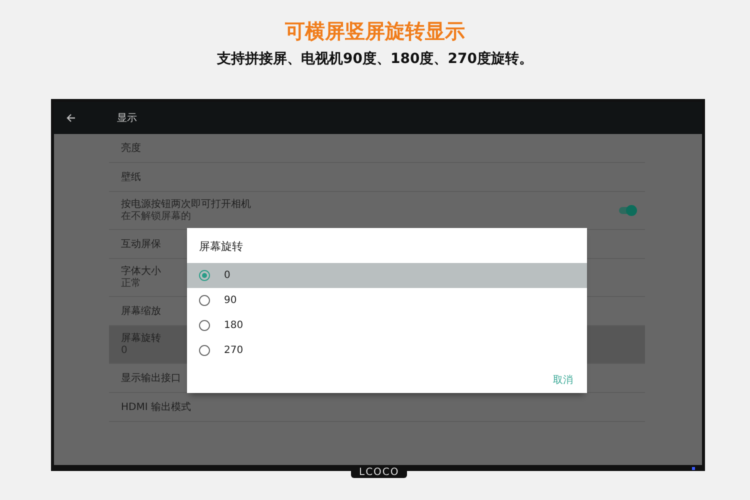 This screenshot has width=750, height=500. I want to click on radio-option: 0, so click(387, 275).